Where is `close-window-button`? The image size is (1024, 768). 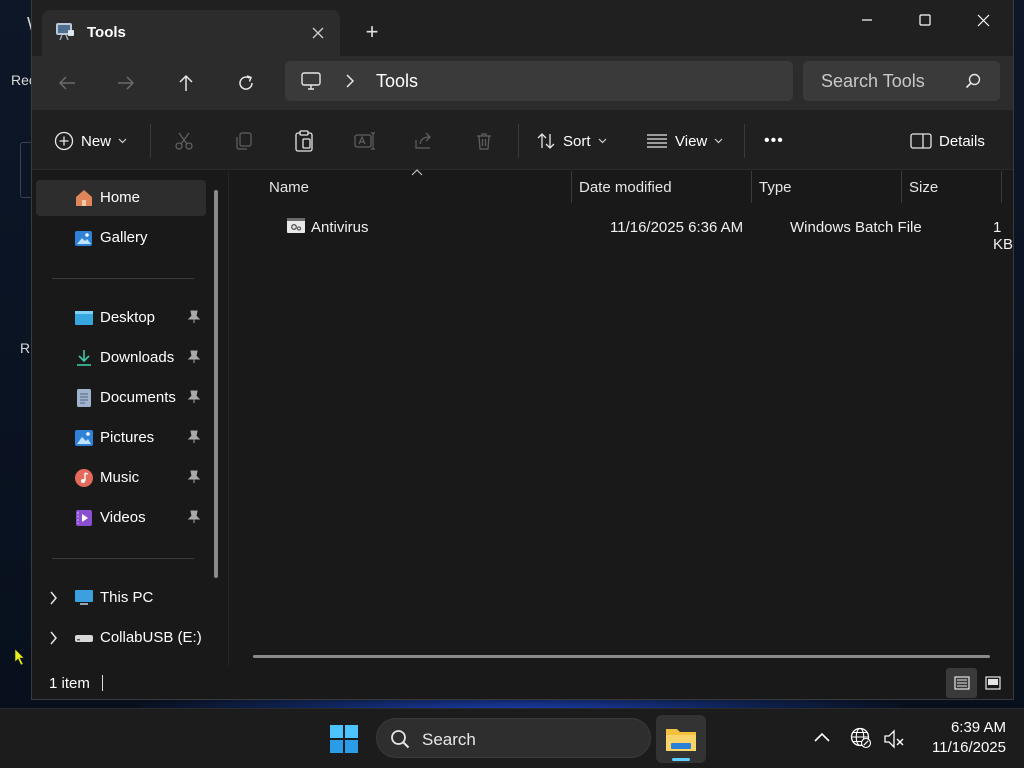 close-window-button is located at coordinates (983, 20).